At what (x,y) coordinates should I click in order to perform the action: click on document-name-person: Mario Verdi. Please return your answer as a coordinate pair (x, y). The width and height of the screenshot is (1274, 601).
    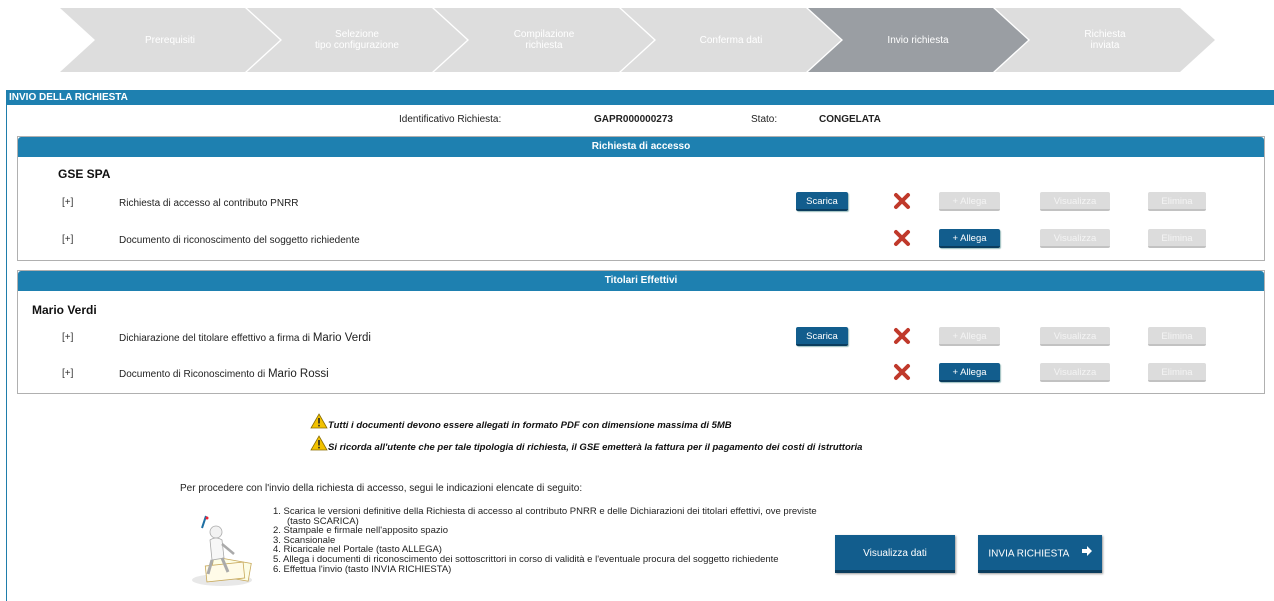
    Looking at the image, I should click on (341, 338).